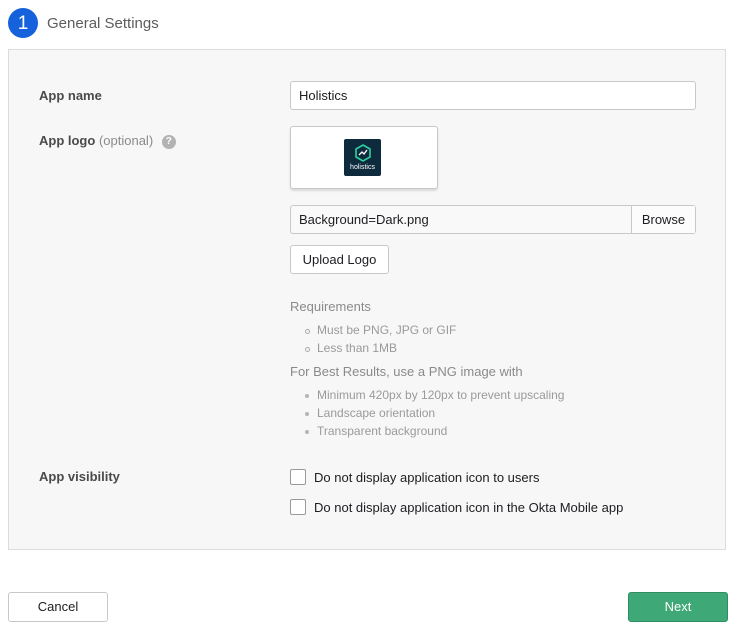  Describe the element at coordinates (380, 330) in the screenshot. I see `requirement-item: Must be PNG, JPG or GIF` at that location.